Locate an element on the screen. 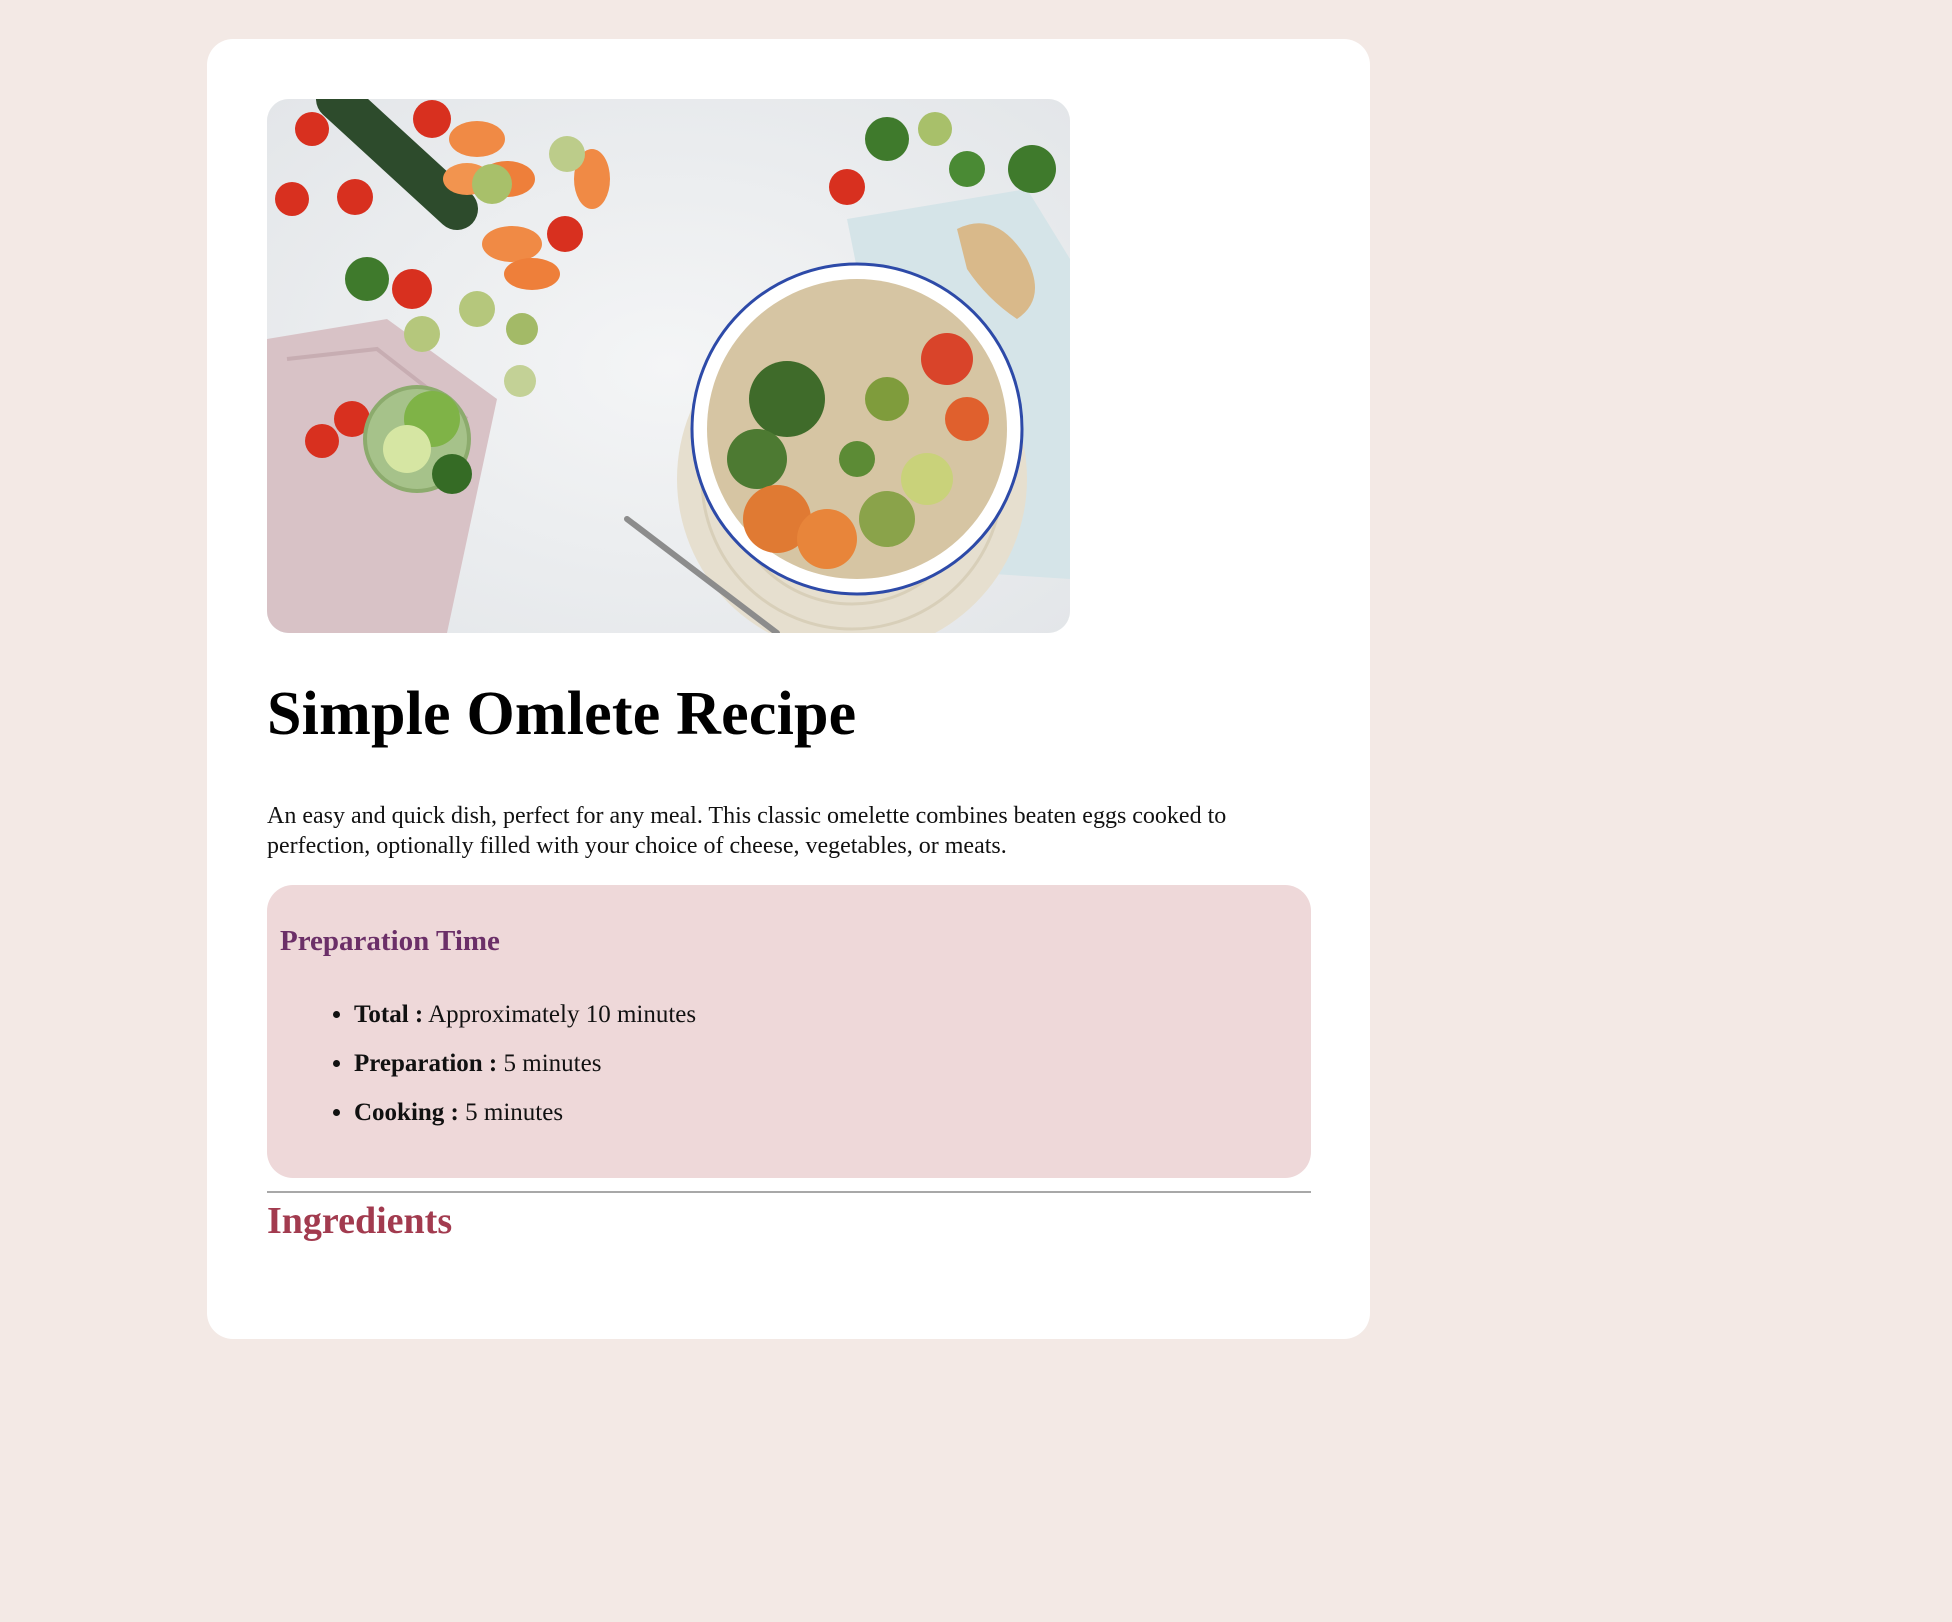  list-item: Preparation : 5 minutes is located at coordinates (525, 1072).